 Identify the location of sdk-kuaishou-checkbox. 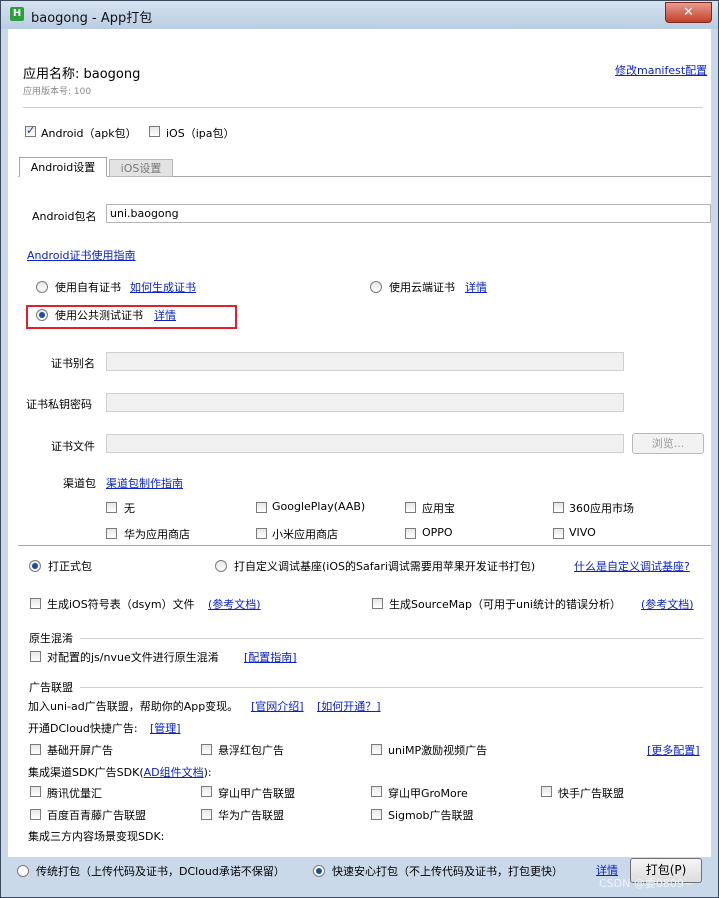
(546, 791).